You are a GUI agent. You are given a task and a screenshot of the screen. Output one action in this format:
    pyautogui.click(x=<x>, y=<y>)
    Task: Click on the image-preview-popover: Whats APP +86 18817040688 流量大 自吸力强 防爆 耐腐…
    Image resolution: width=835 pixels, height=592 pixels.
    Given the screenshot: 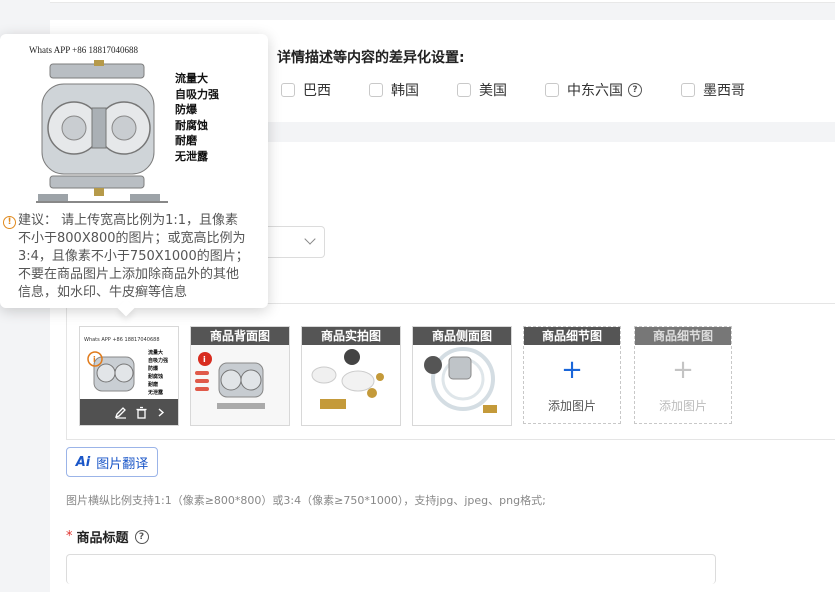 What is the action you would take?
    pyautogui.click(x=134, y=171)
    